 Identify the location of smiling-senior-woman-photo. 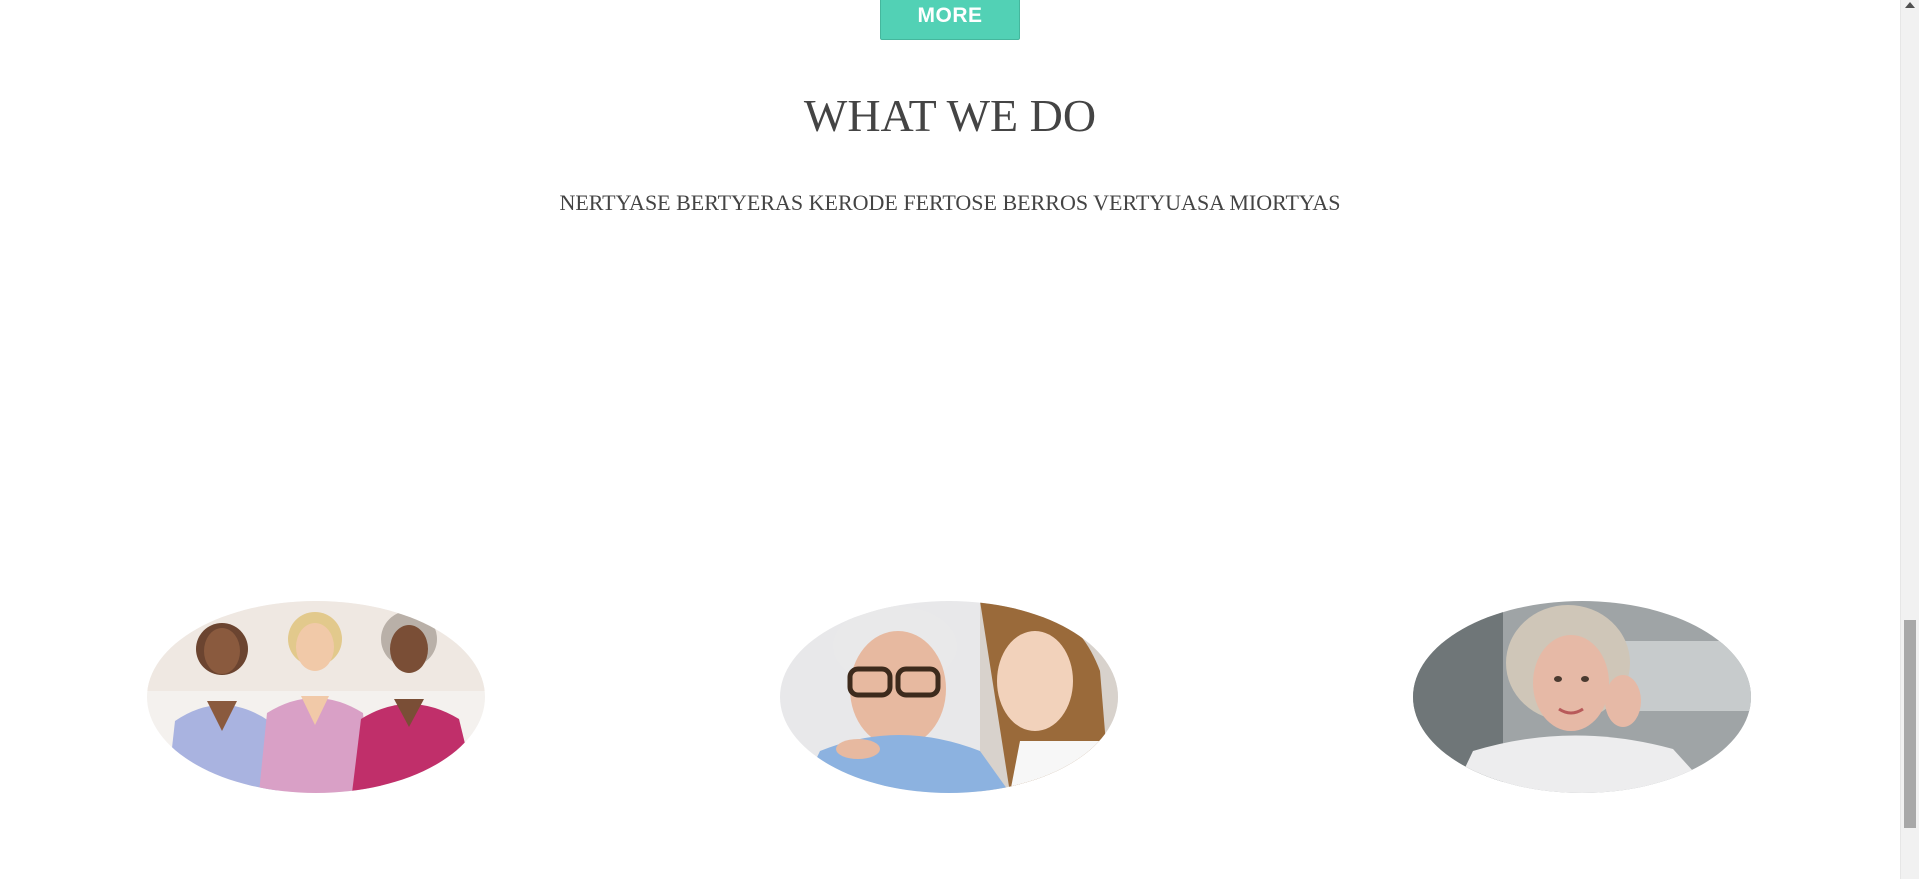
(1582, 697).